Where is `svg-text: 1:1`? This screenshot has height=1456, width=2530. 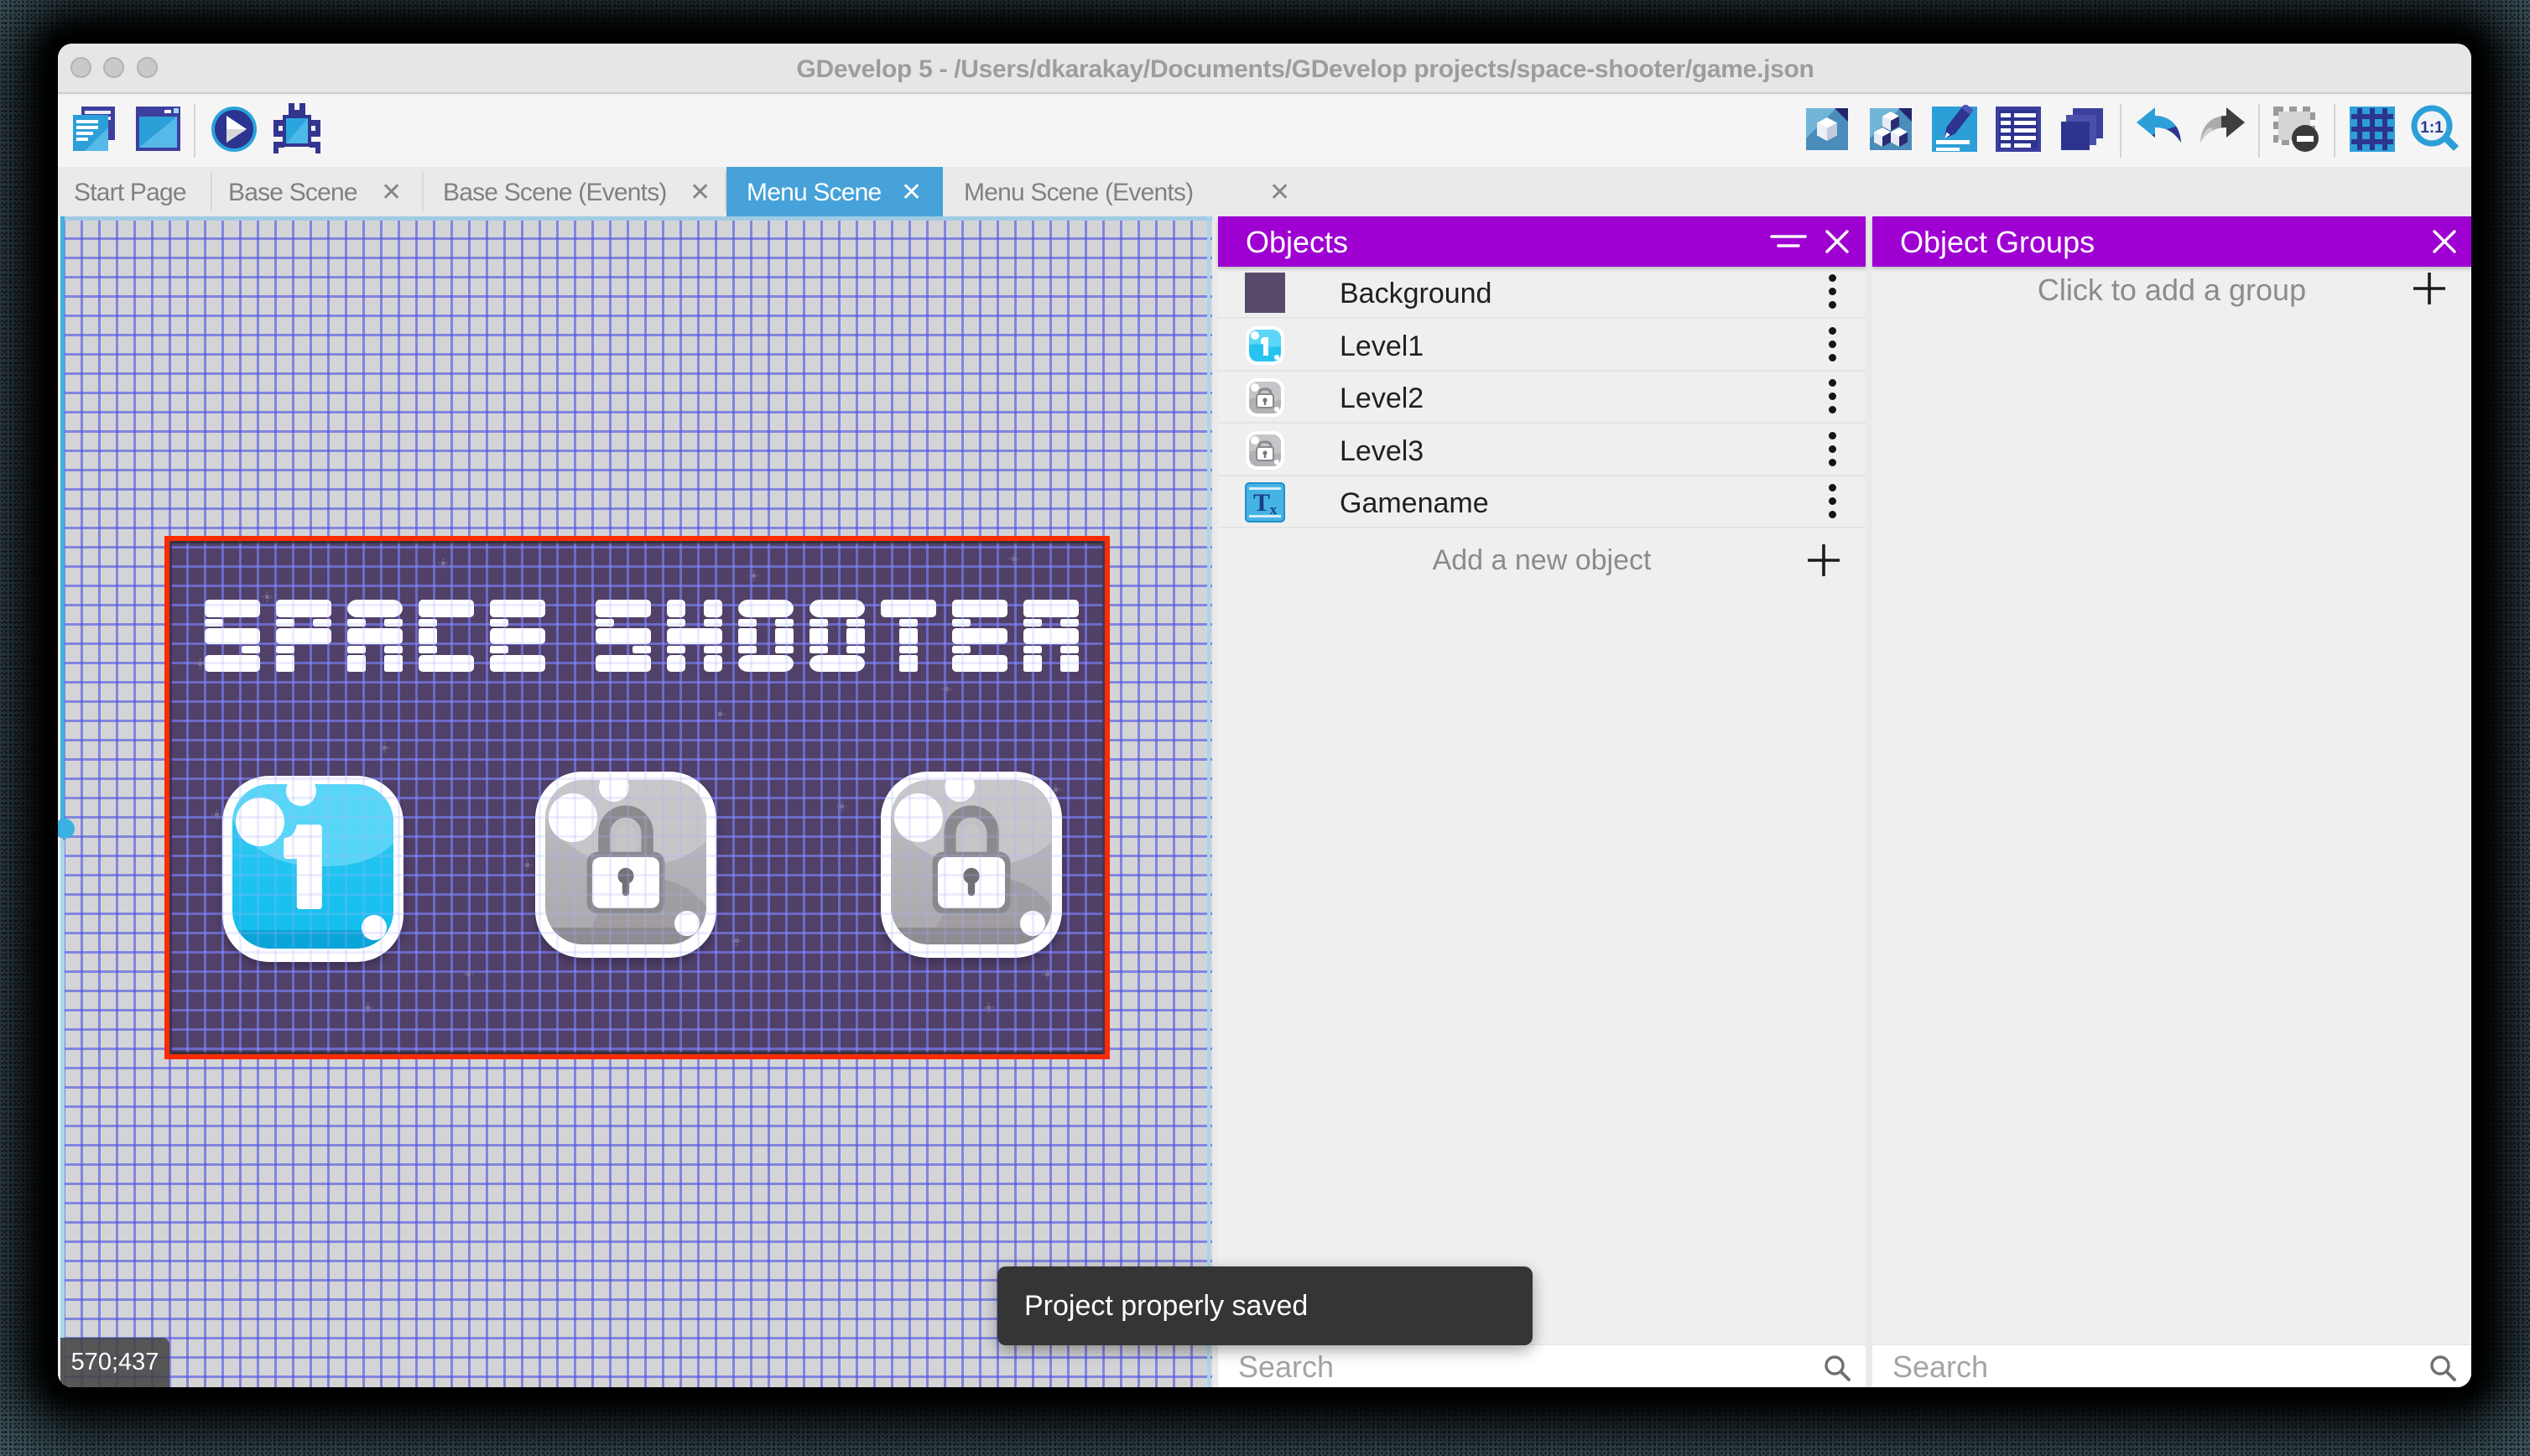 svg-text: 1:1 is located at coordinates (2432, 128).